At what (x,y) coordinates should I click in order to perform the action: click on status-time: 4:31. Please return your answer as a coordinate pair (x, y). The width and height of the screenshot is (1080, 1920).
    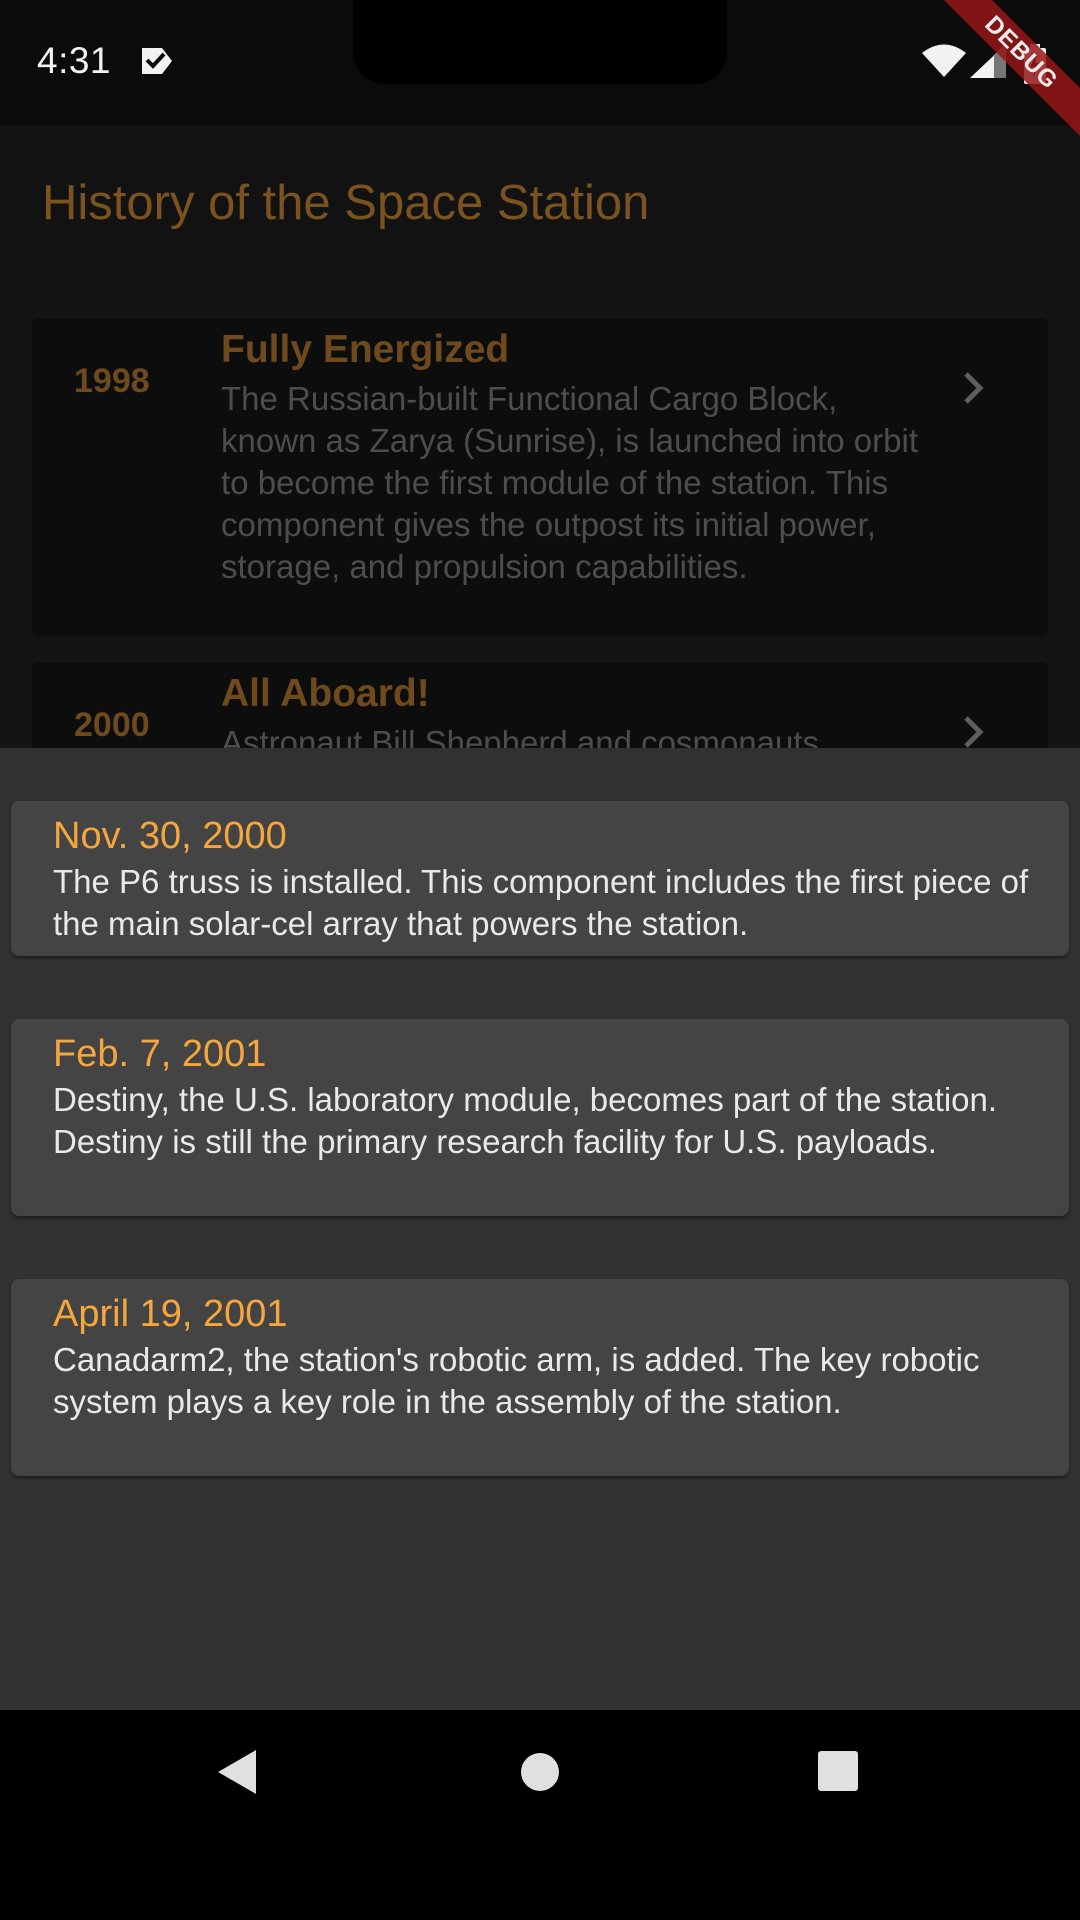
    Looking at the image, I should click on (74, 60).